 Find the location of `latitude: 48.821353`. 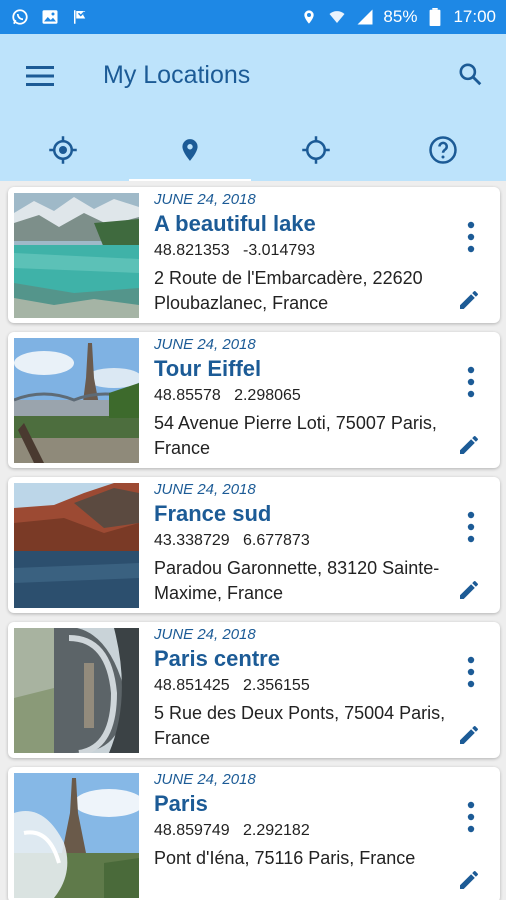

latitude: 48.821353 is located at coordinates (192, 250).